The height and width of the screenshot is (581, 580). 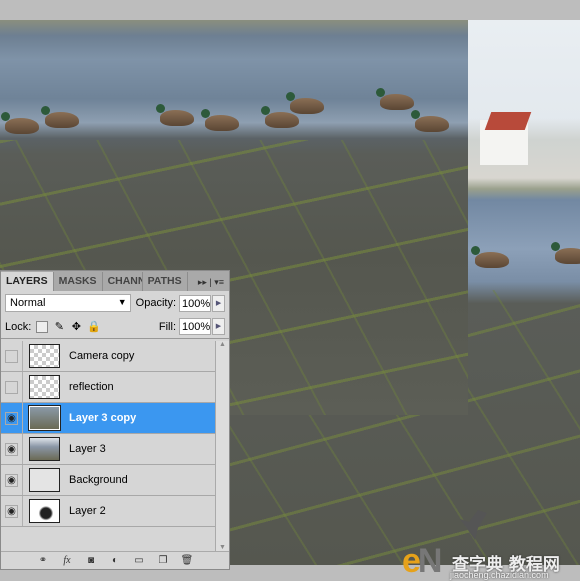 What do you see at coordinates (94, 327) in the screenshot?
I see `lock-all-icon: 🔒` at bounding box center [94, 327].